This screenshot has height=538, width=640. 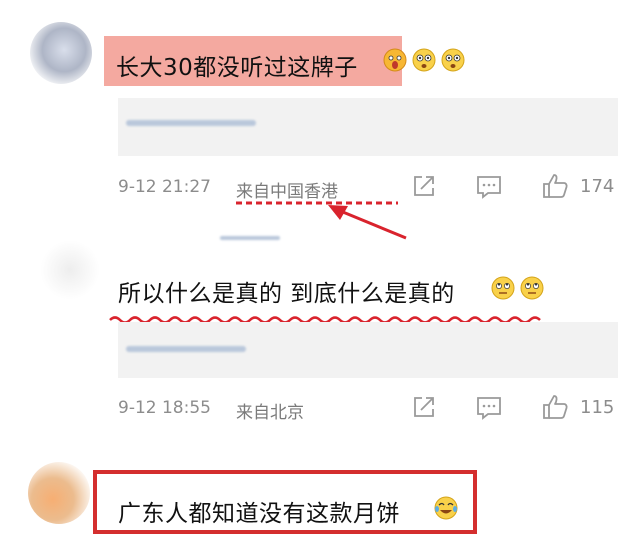 What do you see at coordinates (164, 408) in the screenshot?
I see `comment-time: 9-12 18:55` at bounding box center [164, 408].